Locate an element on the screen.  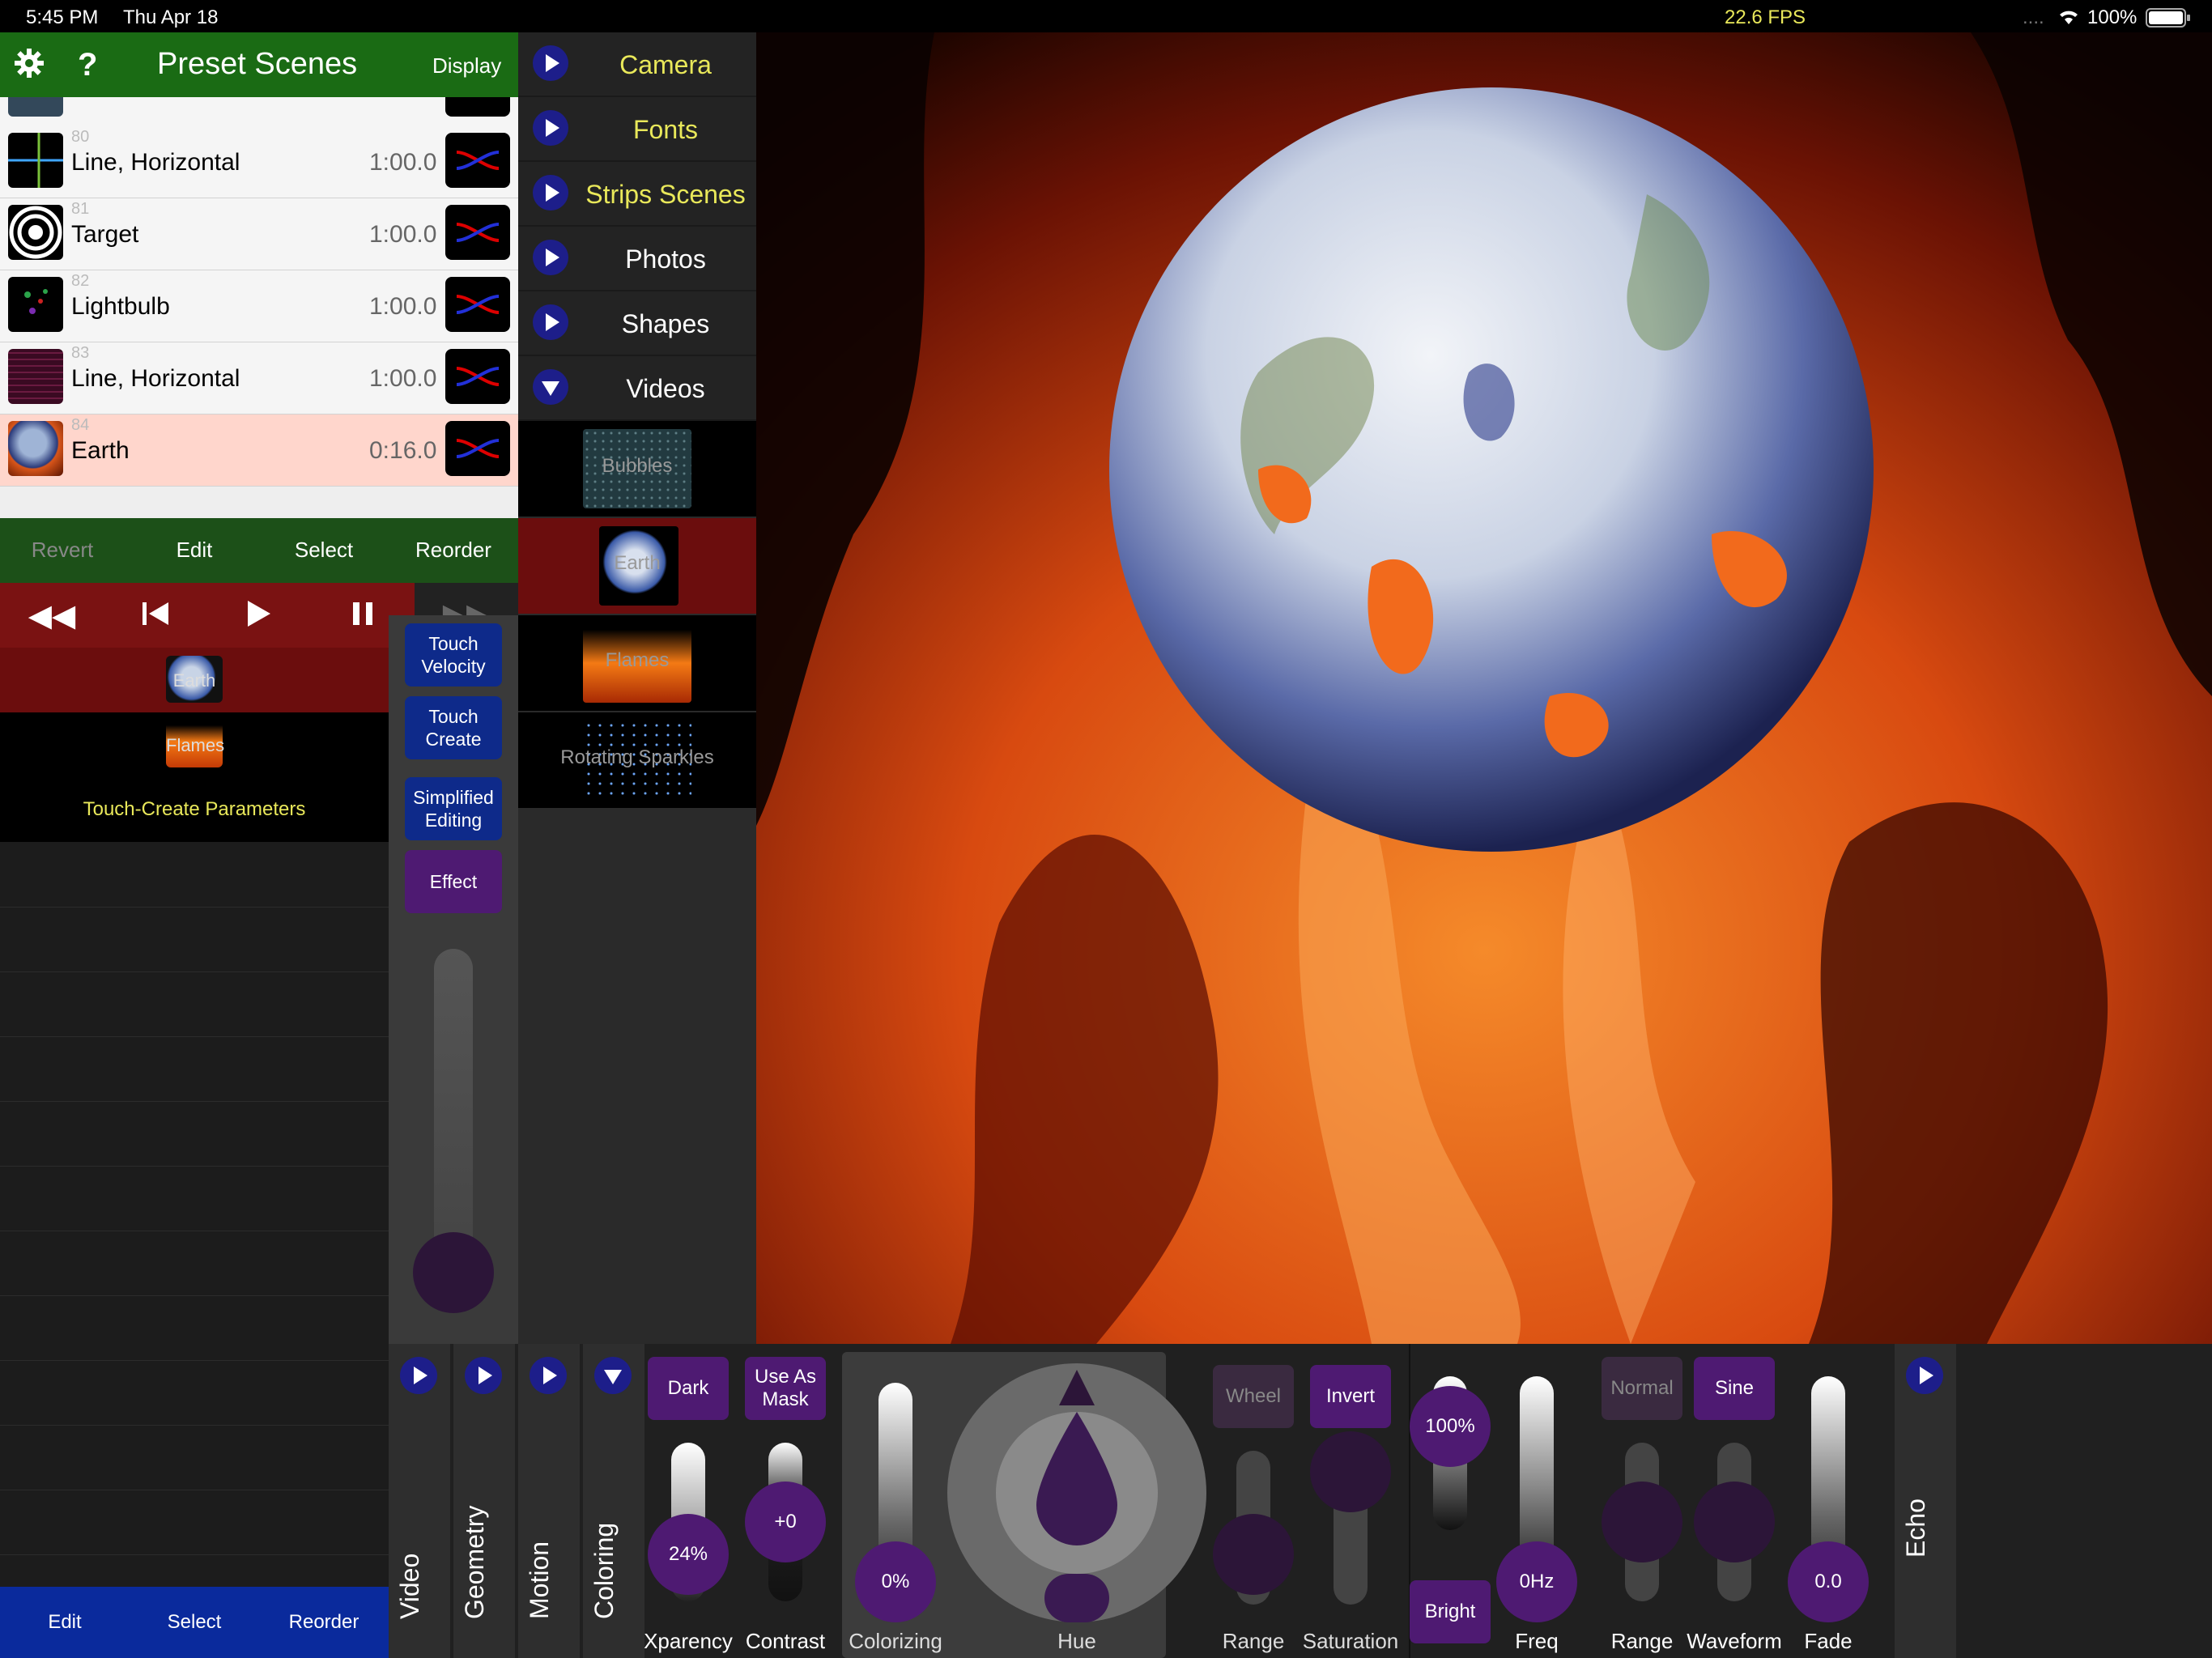
bright-knob: 100% is located at coordinates (1450, 1426).